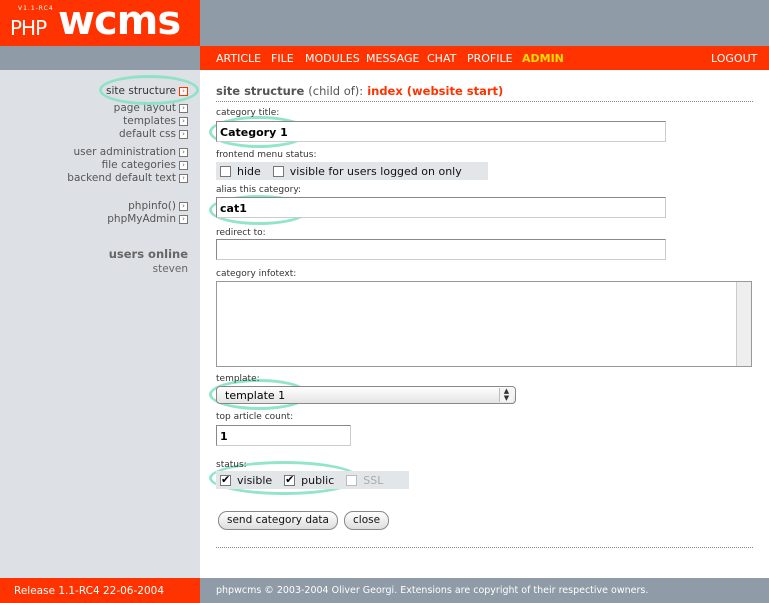 Image resolution: width=769 pixels, height=603 pixels. I want to click on sidebar-item-page-layout: page layout ›, so click(151, 108).